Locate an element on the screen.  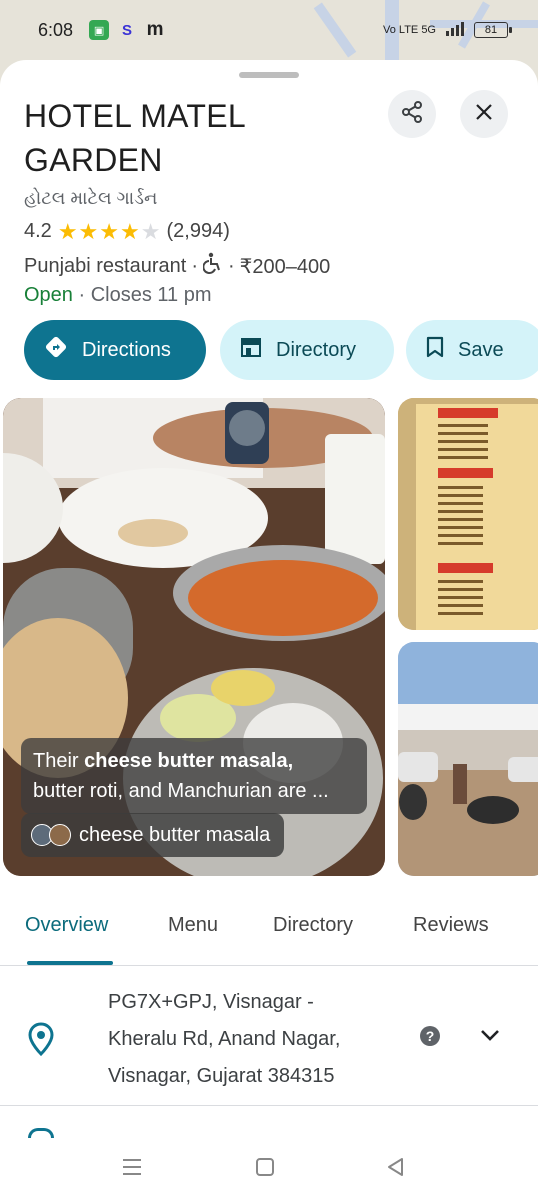
close-icon is located at coordinates (484, 114).